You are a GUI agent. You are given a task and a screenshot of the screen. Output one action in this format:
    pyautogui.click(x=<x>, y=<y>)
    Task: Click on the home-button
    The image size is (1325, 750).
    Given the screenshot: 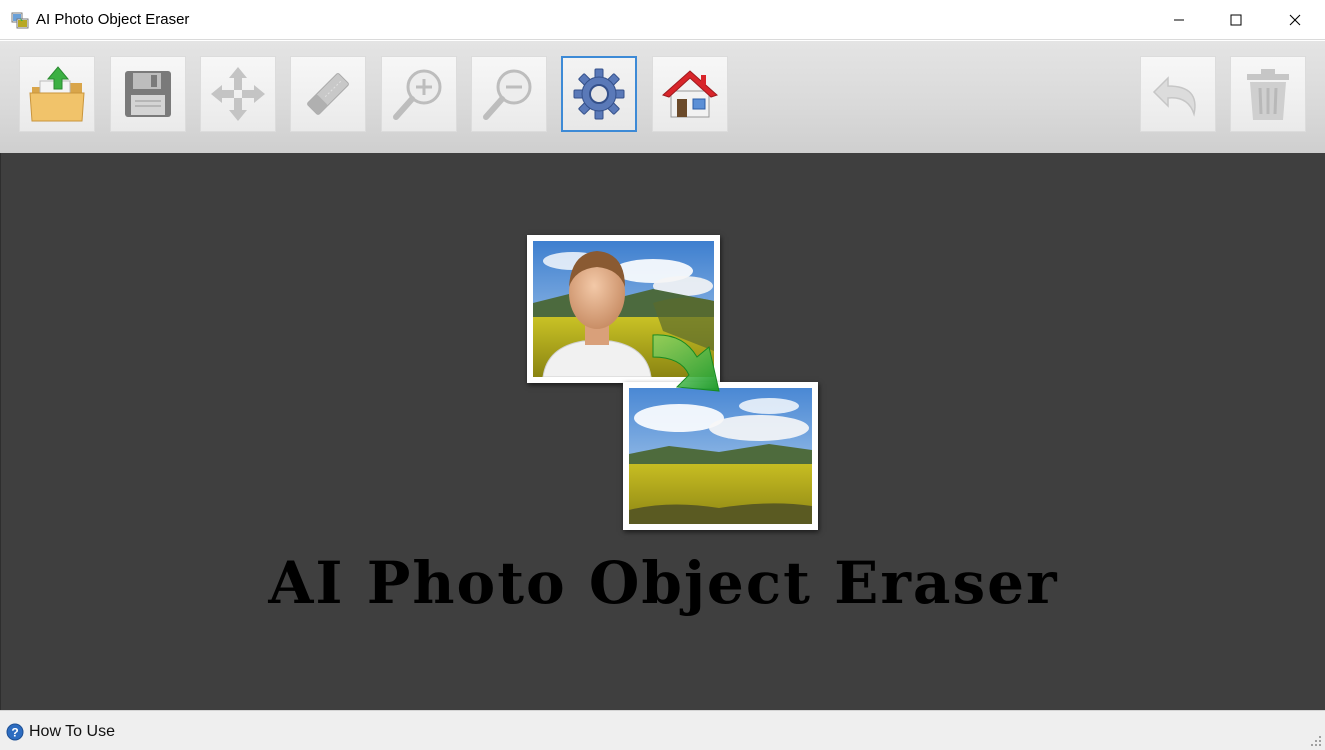 What is the action you would take?
    pyautogui.click(x=690, y=94)
    